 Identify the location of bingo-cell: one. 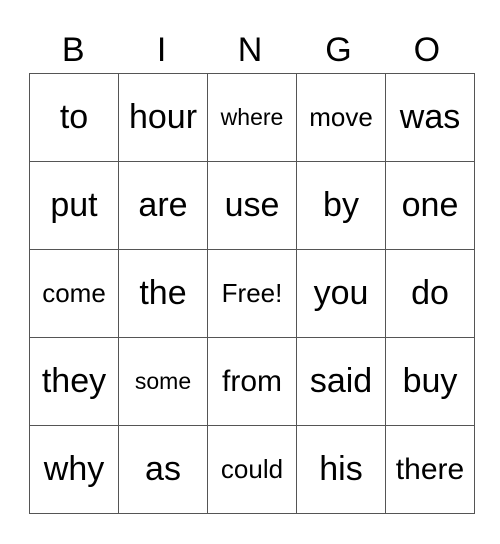
(430, 205).